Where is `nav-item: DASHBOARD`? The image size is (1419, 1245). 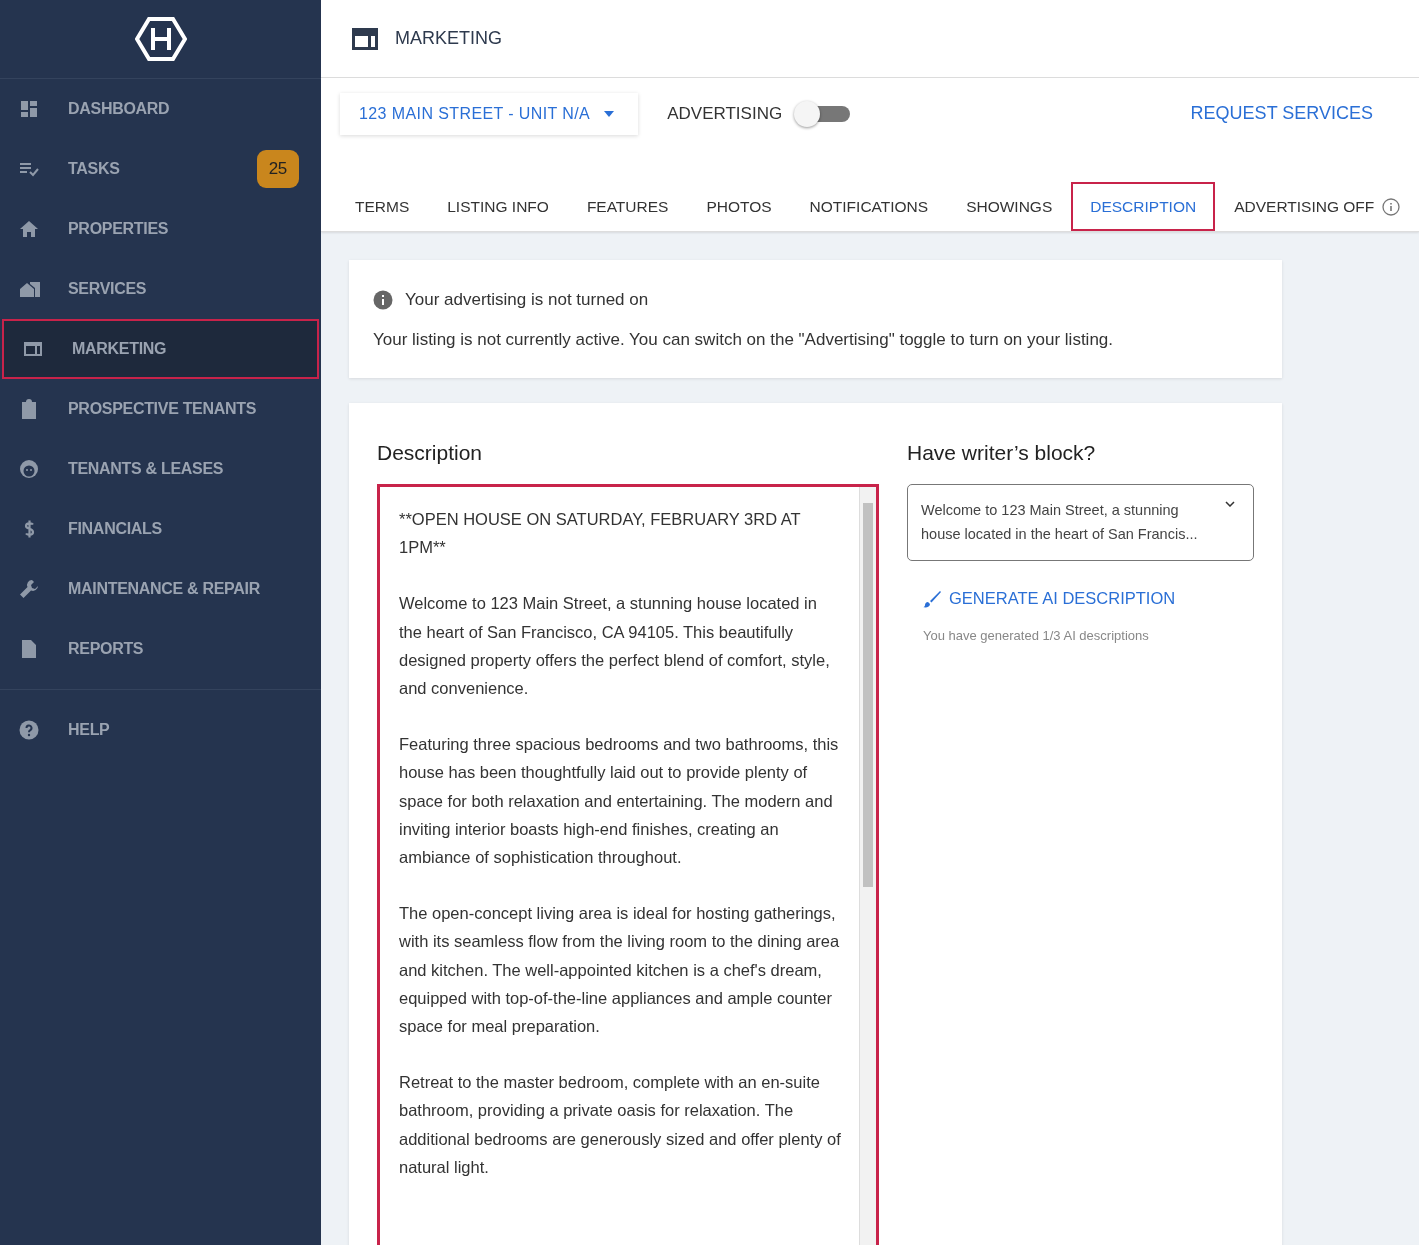 nav-item: DASHBOARD is located at coordinates (160, 109).